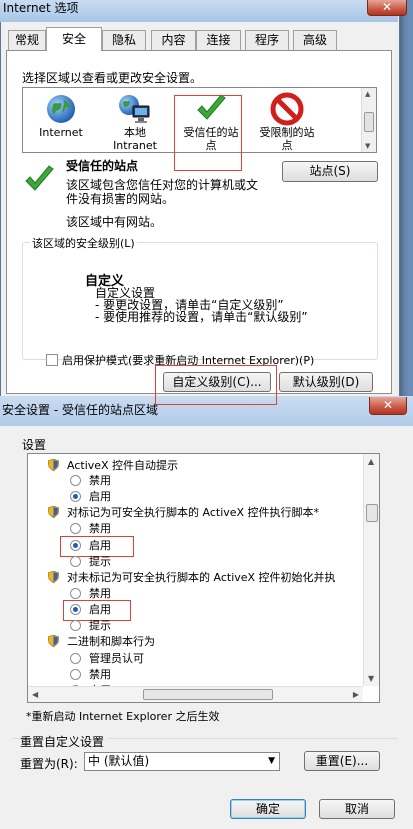  What do you see at coordinates (199, 11) in the screenshot?
I see `internet-options-titlebar: Internet 选项` at bounding box center [199, 11].